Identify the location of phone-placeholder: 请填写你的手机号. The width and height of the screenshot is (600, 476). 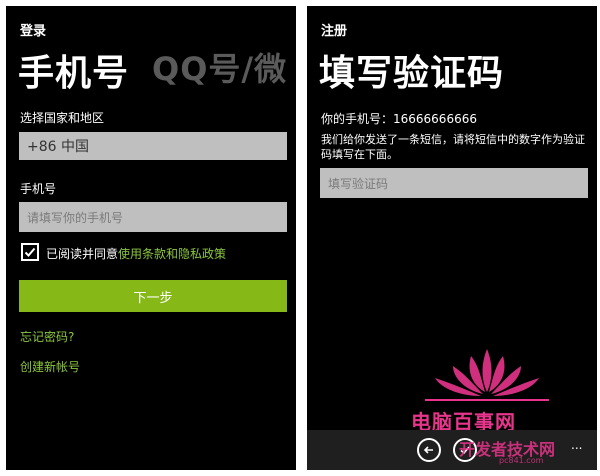
(75, 217).